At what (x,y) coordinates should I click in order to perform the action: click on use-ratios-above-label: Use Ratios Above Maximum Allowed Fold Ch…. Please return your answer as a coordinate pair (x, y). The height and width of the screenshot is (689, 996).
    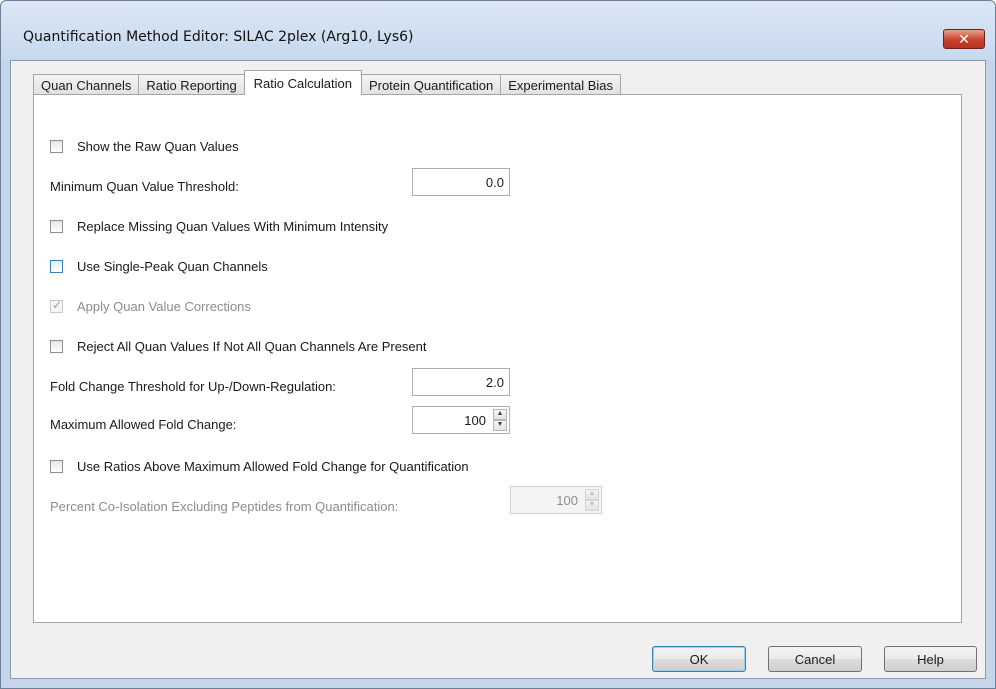
    Looking at the image, I should click on (273, 466).